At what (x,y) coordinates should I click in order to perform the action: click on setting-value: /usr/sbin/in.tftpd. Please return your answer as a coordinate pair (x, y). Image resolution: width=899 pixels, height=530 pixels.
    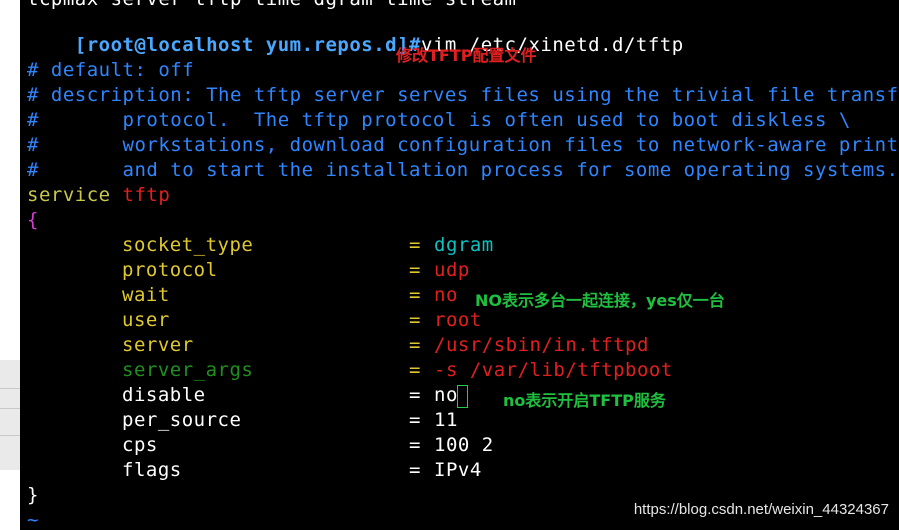
    Looking at the image, I should click on (541, 345).